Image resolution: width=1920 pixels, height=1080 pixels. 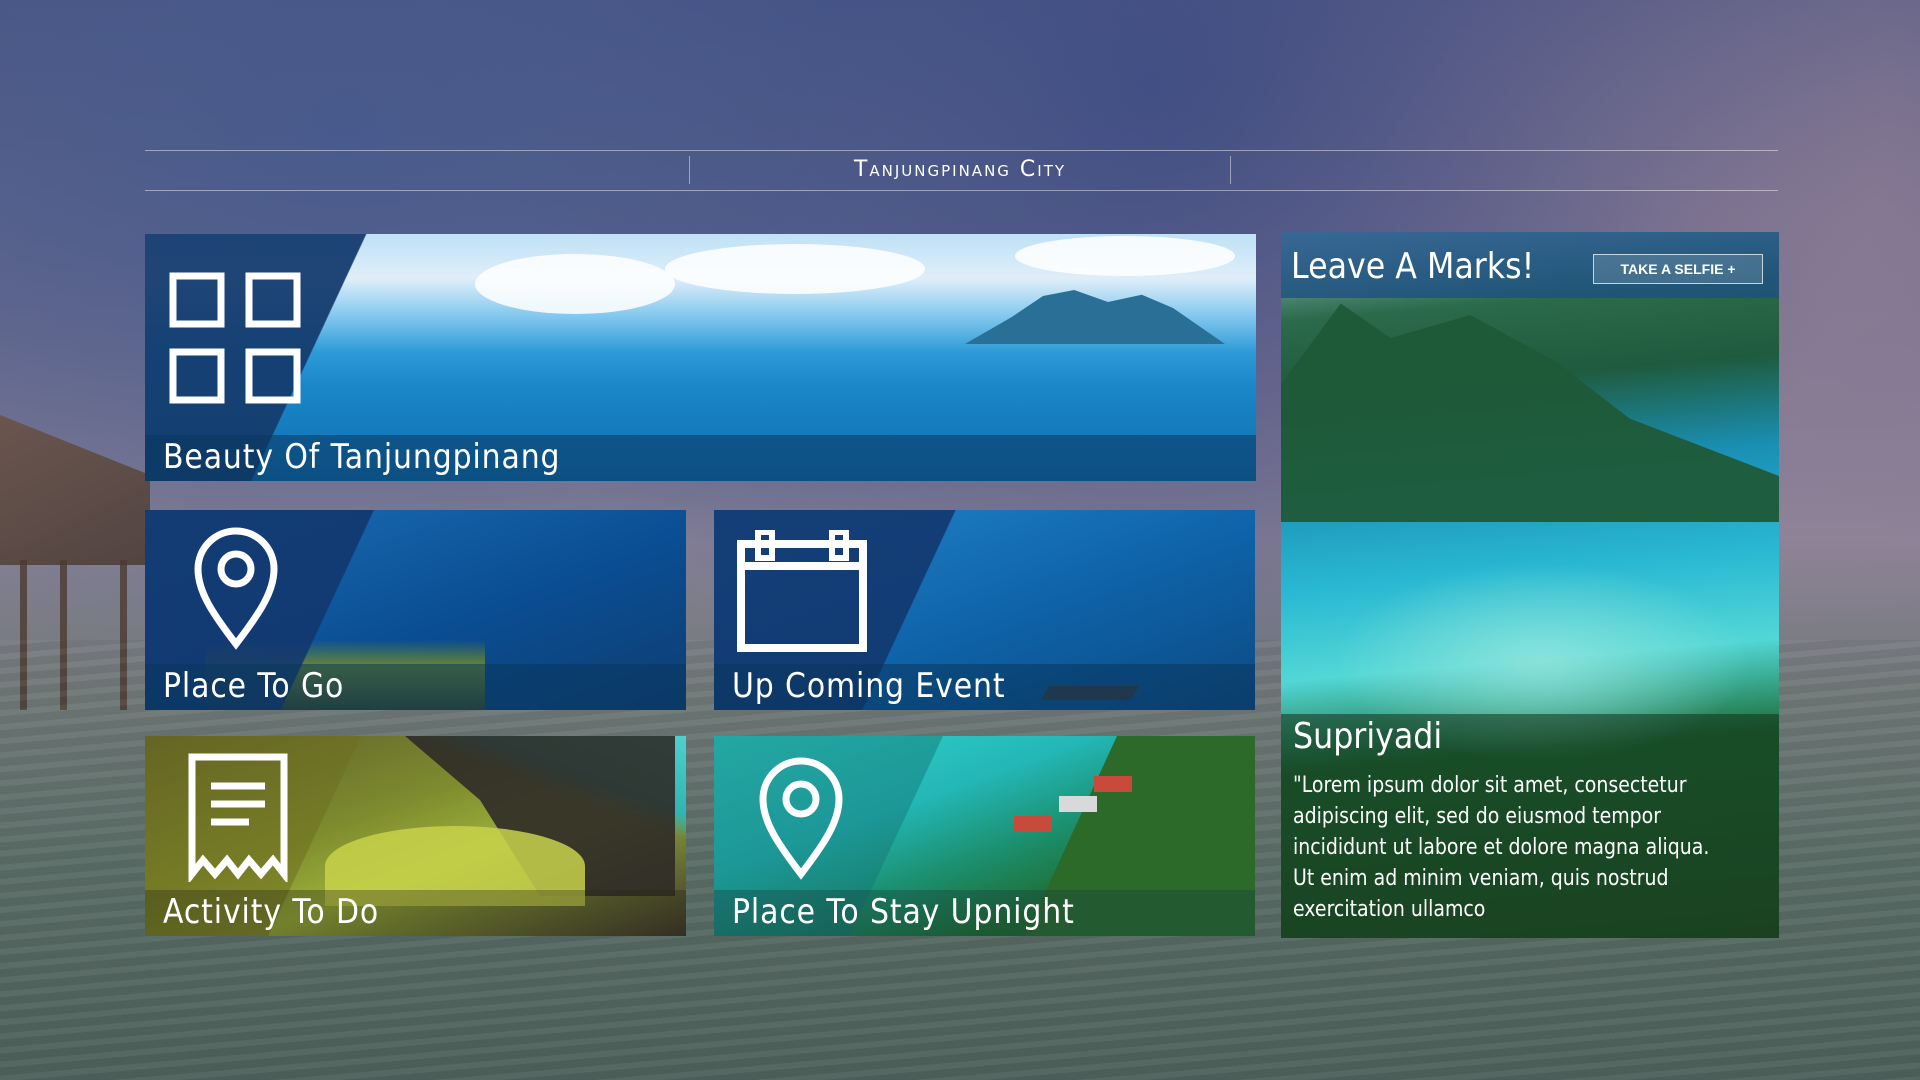 I want to click on hut-roof, so click(x=75, y=490).